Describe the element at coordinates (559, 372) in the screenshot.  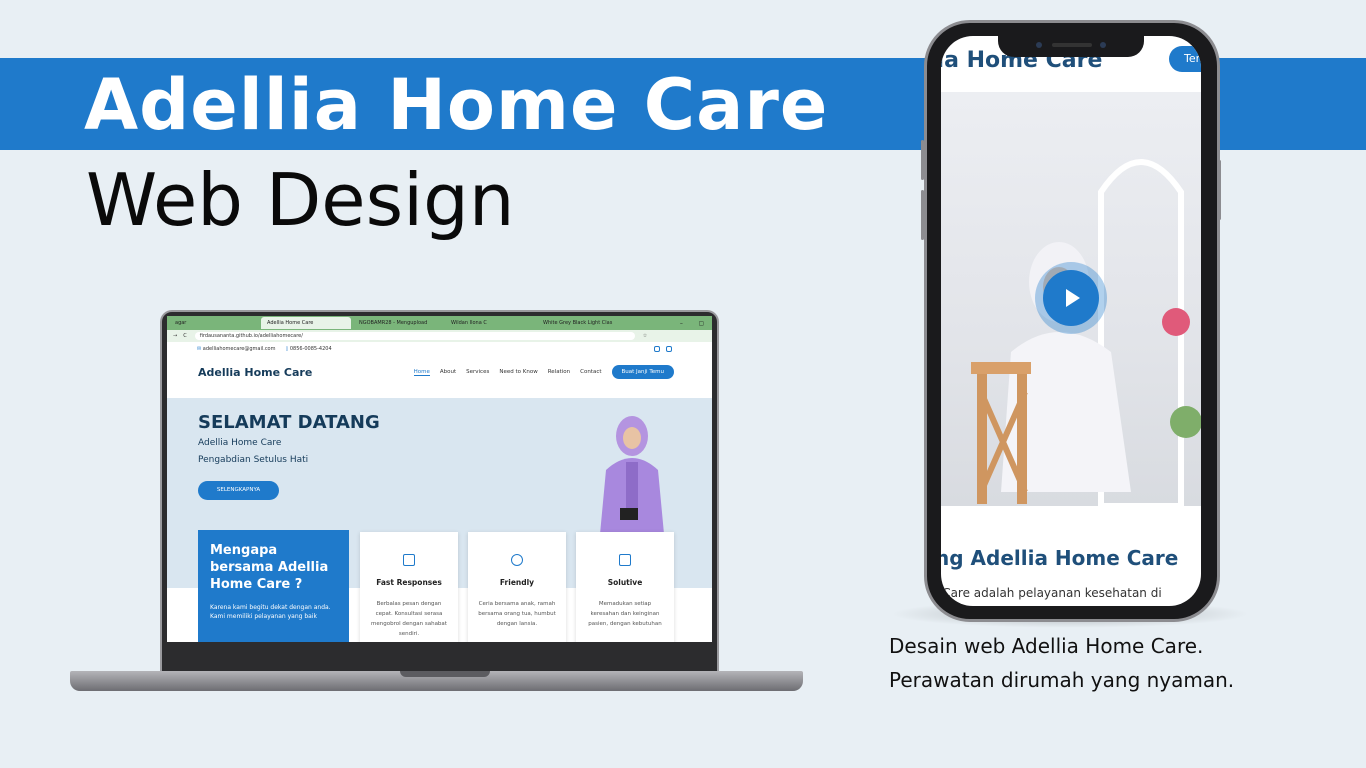
I see `nav-relation: Relation` at that location.